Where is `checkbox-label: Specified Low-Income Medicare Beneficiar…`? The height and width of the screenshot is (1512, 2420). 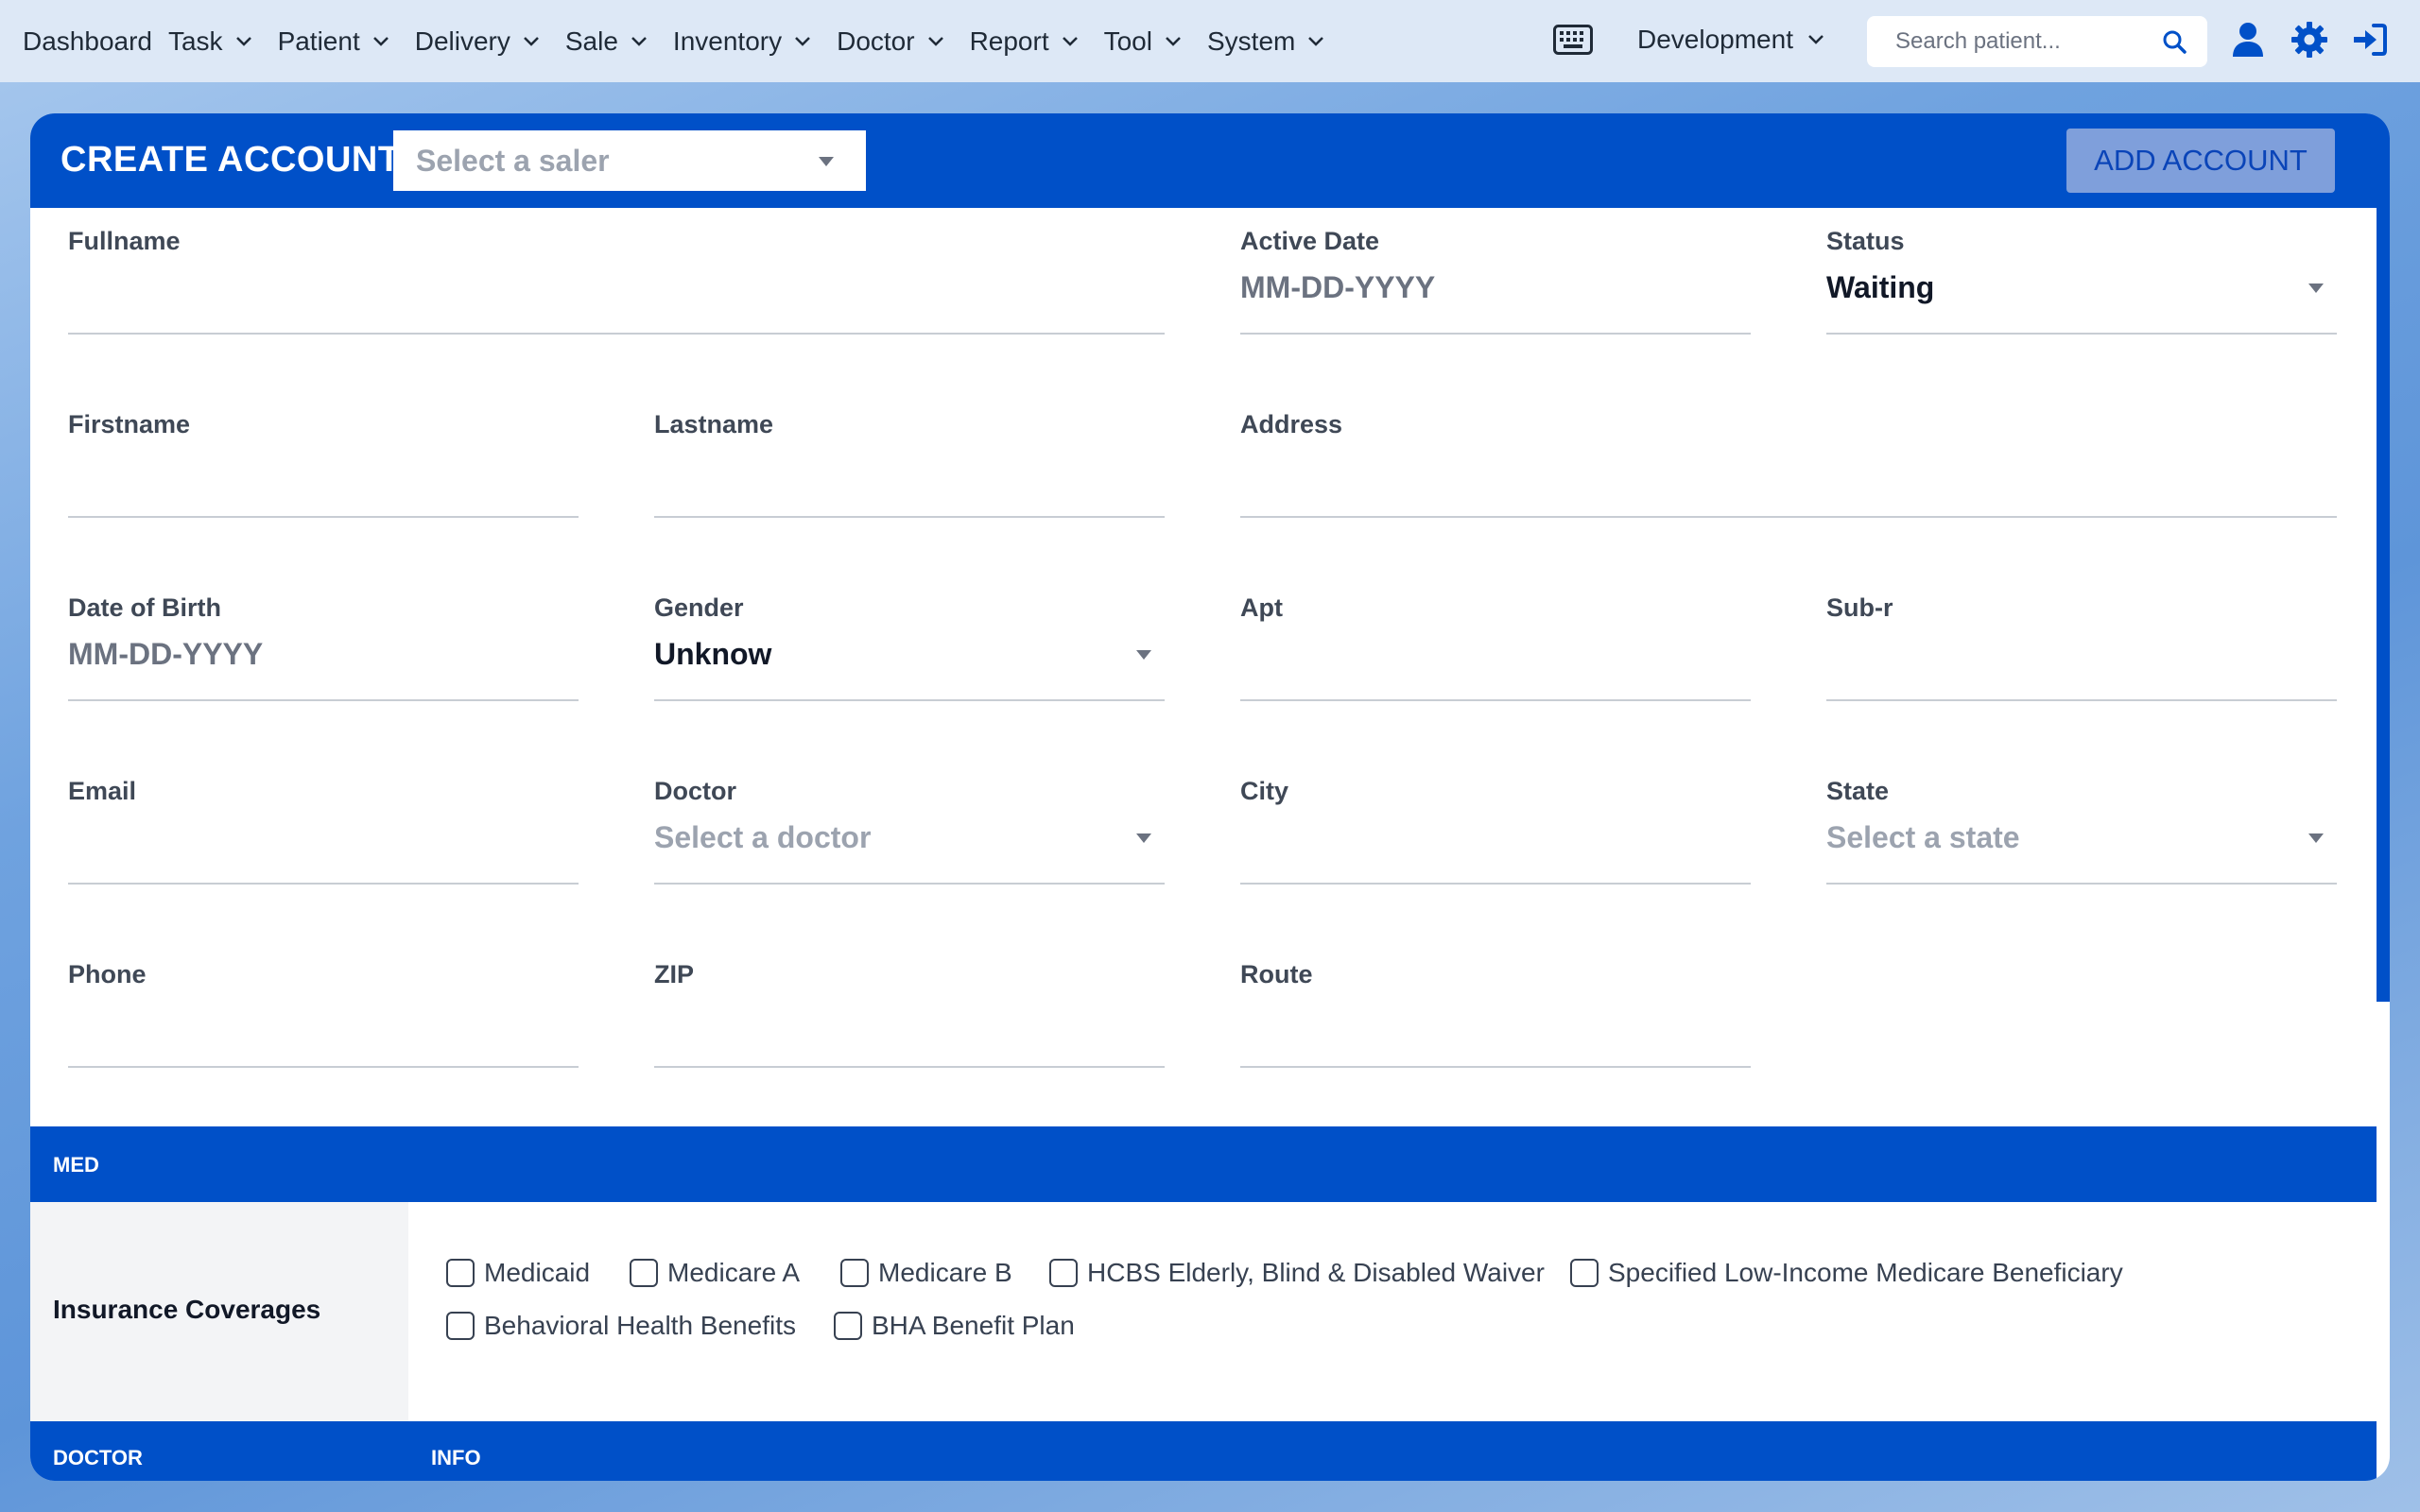
checkbox-label: Specified Low-Income Medicare Beneficiar… is located at coordinates (1865, 1272).